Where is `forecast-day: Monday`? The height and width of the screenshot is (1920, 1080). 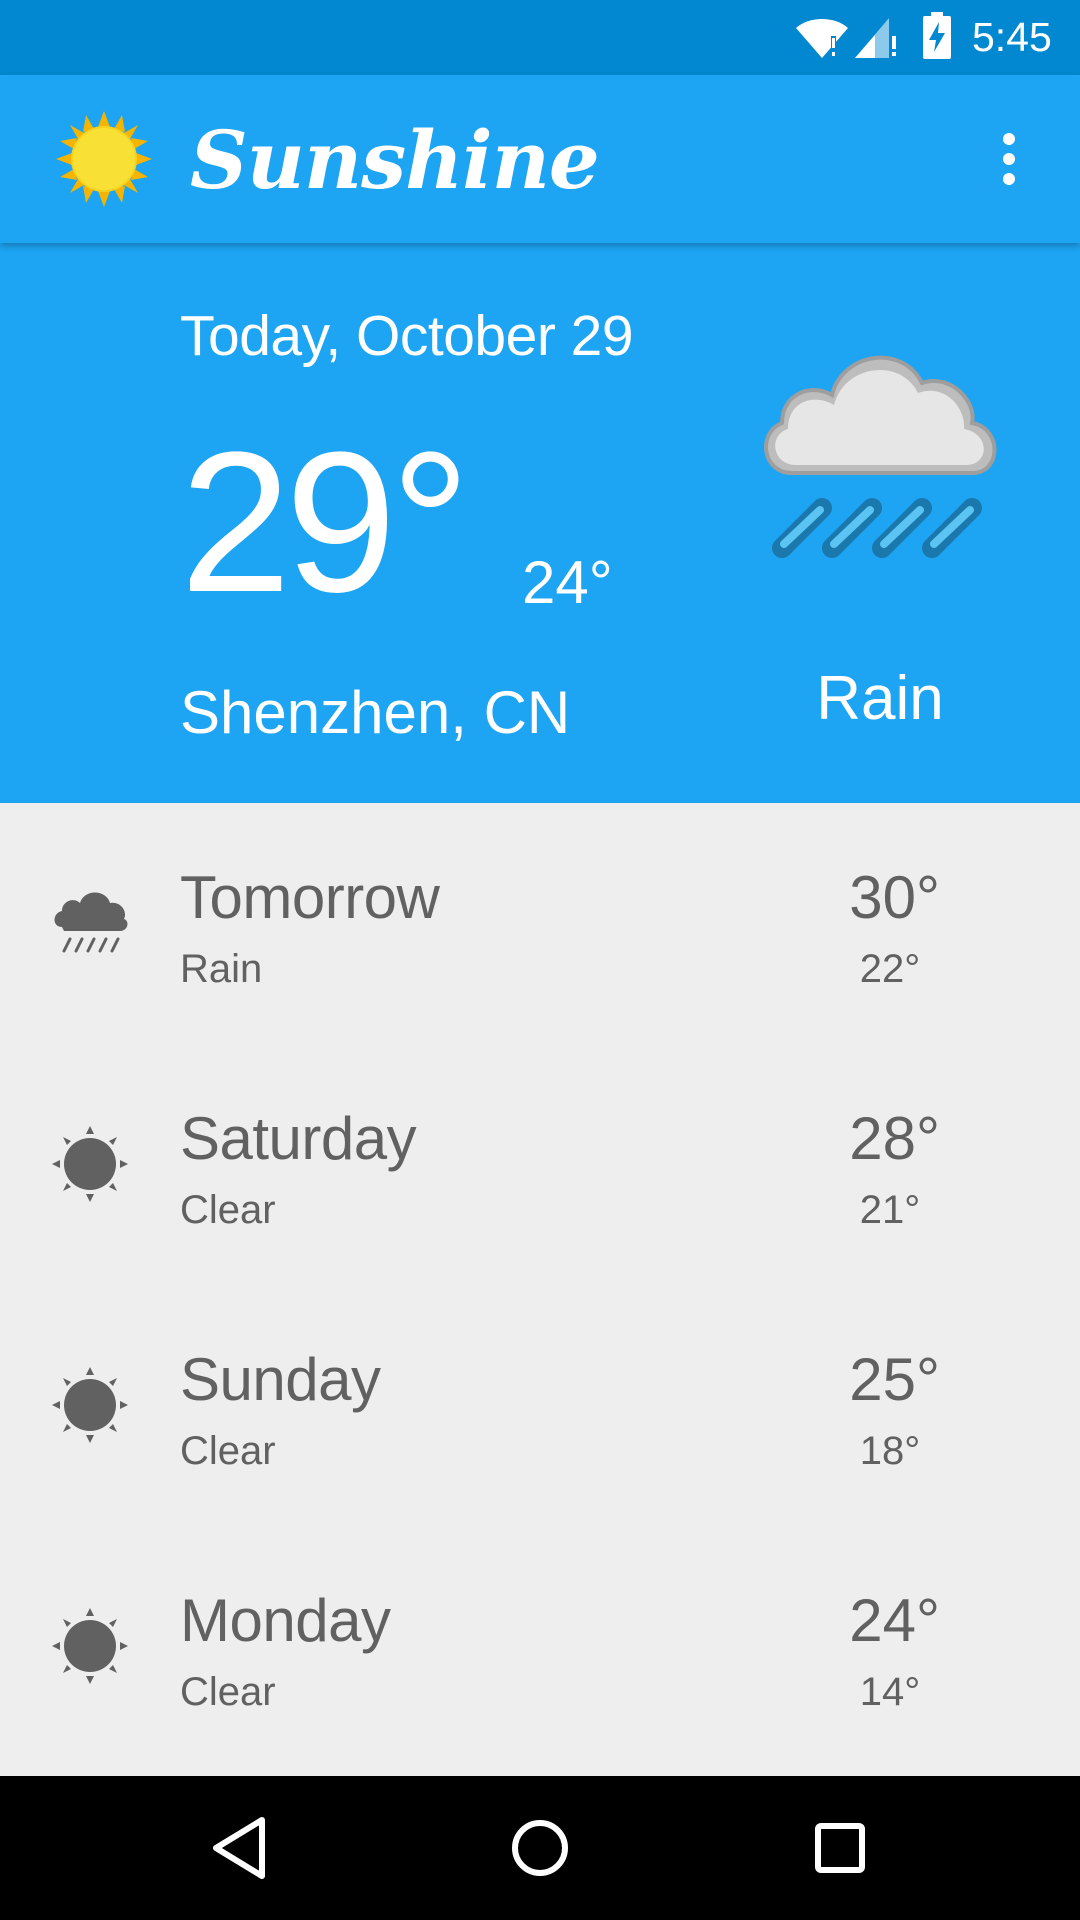 forecast-day: Monday is located at coordinates (285, 1620).